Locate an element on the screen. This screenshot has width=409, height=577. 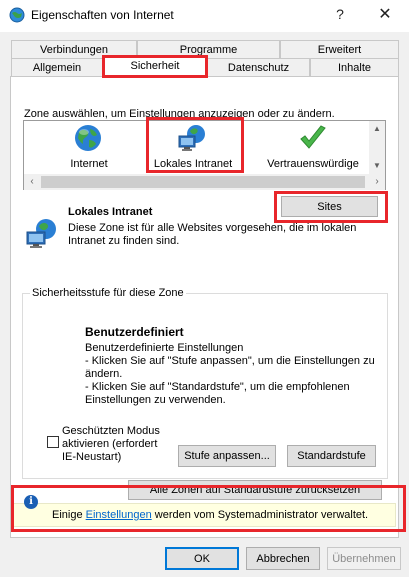
tab-inhalte: Inhalte is located at coordinates (354, 67).